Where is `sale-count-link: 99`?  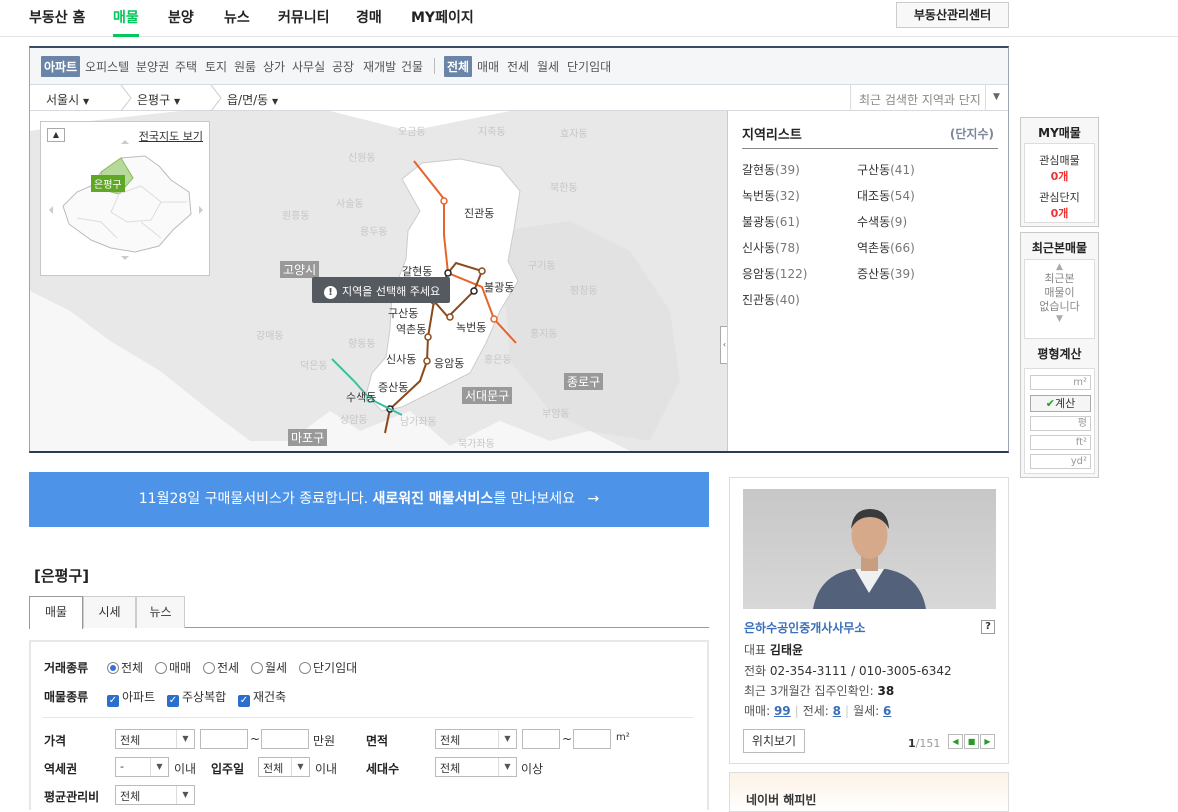
sale-count-link: 99 is located at coordinates (782, 711).